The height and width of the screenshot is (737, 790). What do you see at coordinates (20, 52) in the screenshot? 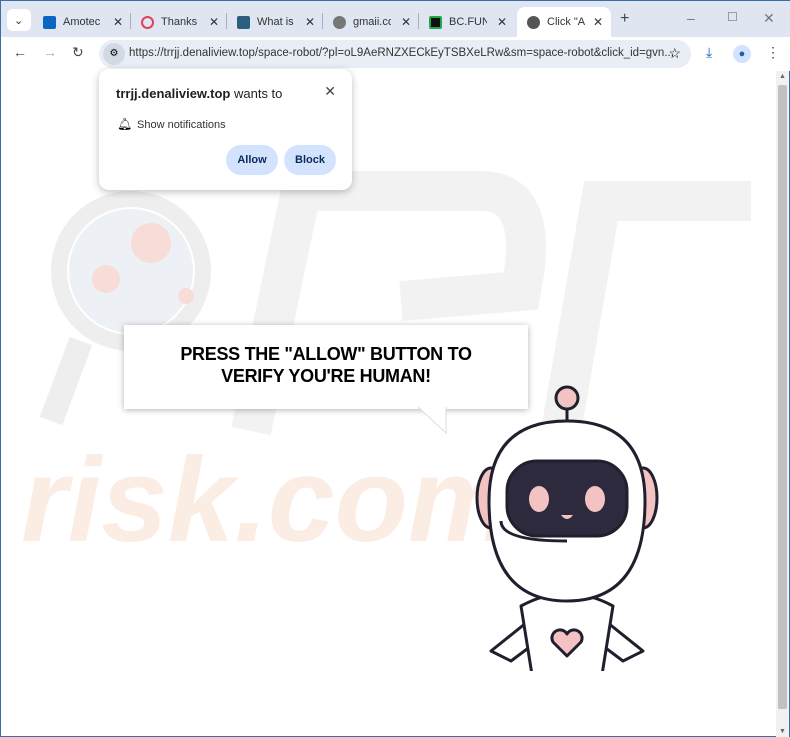
I see `back-button: ←` at bounding box center [20, 52].